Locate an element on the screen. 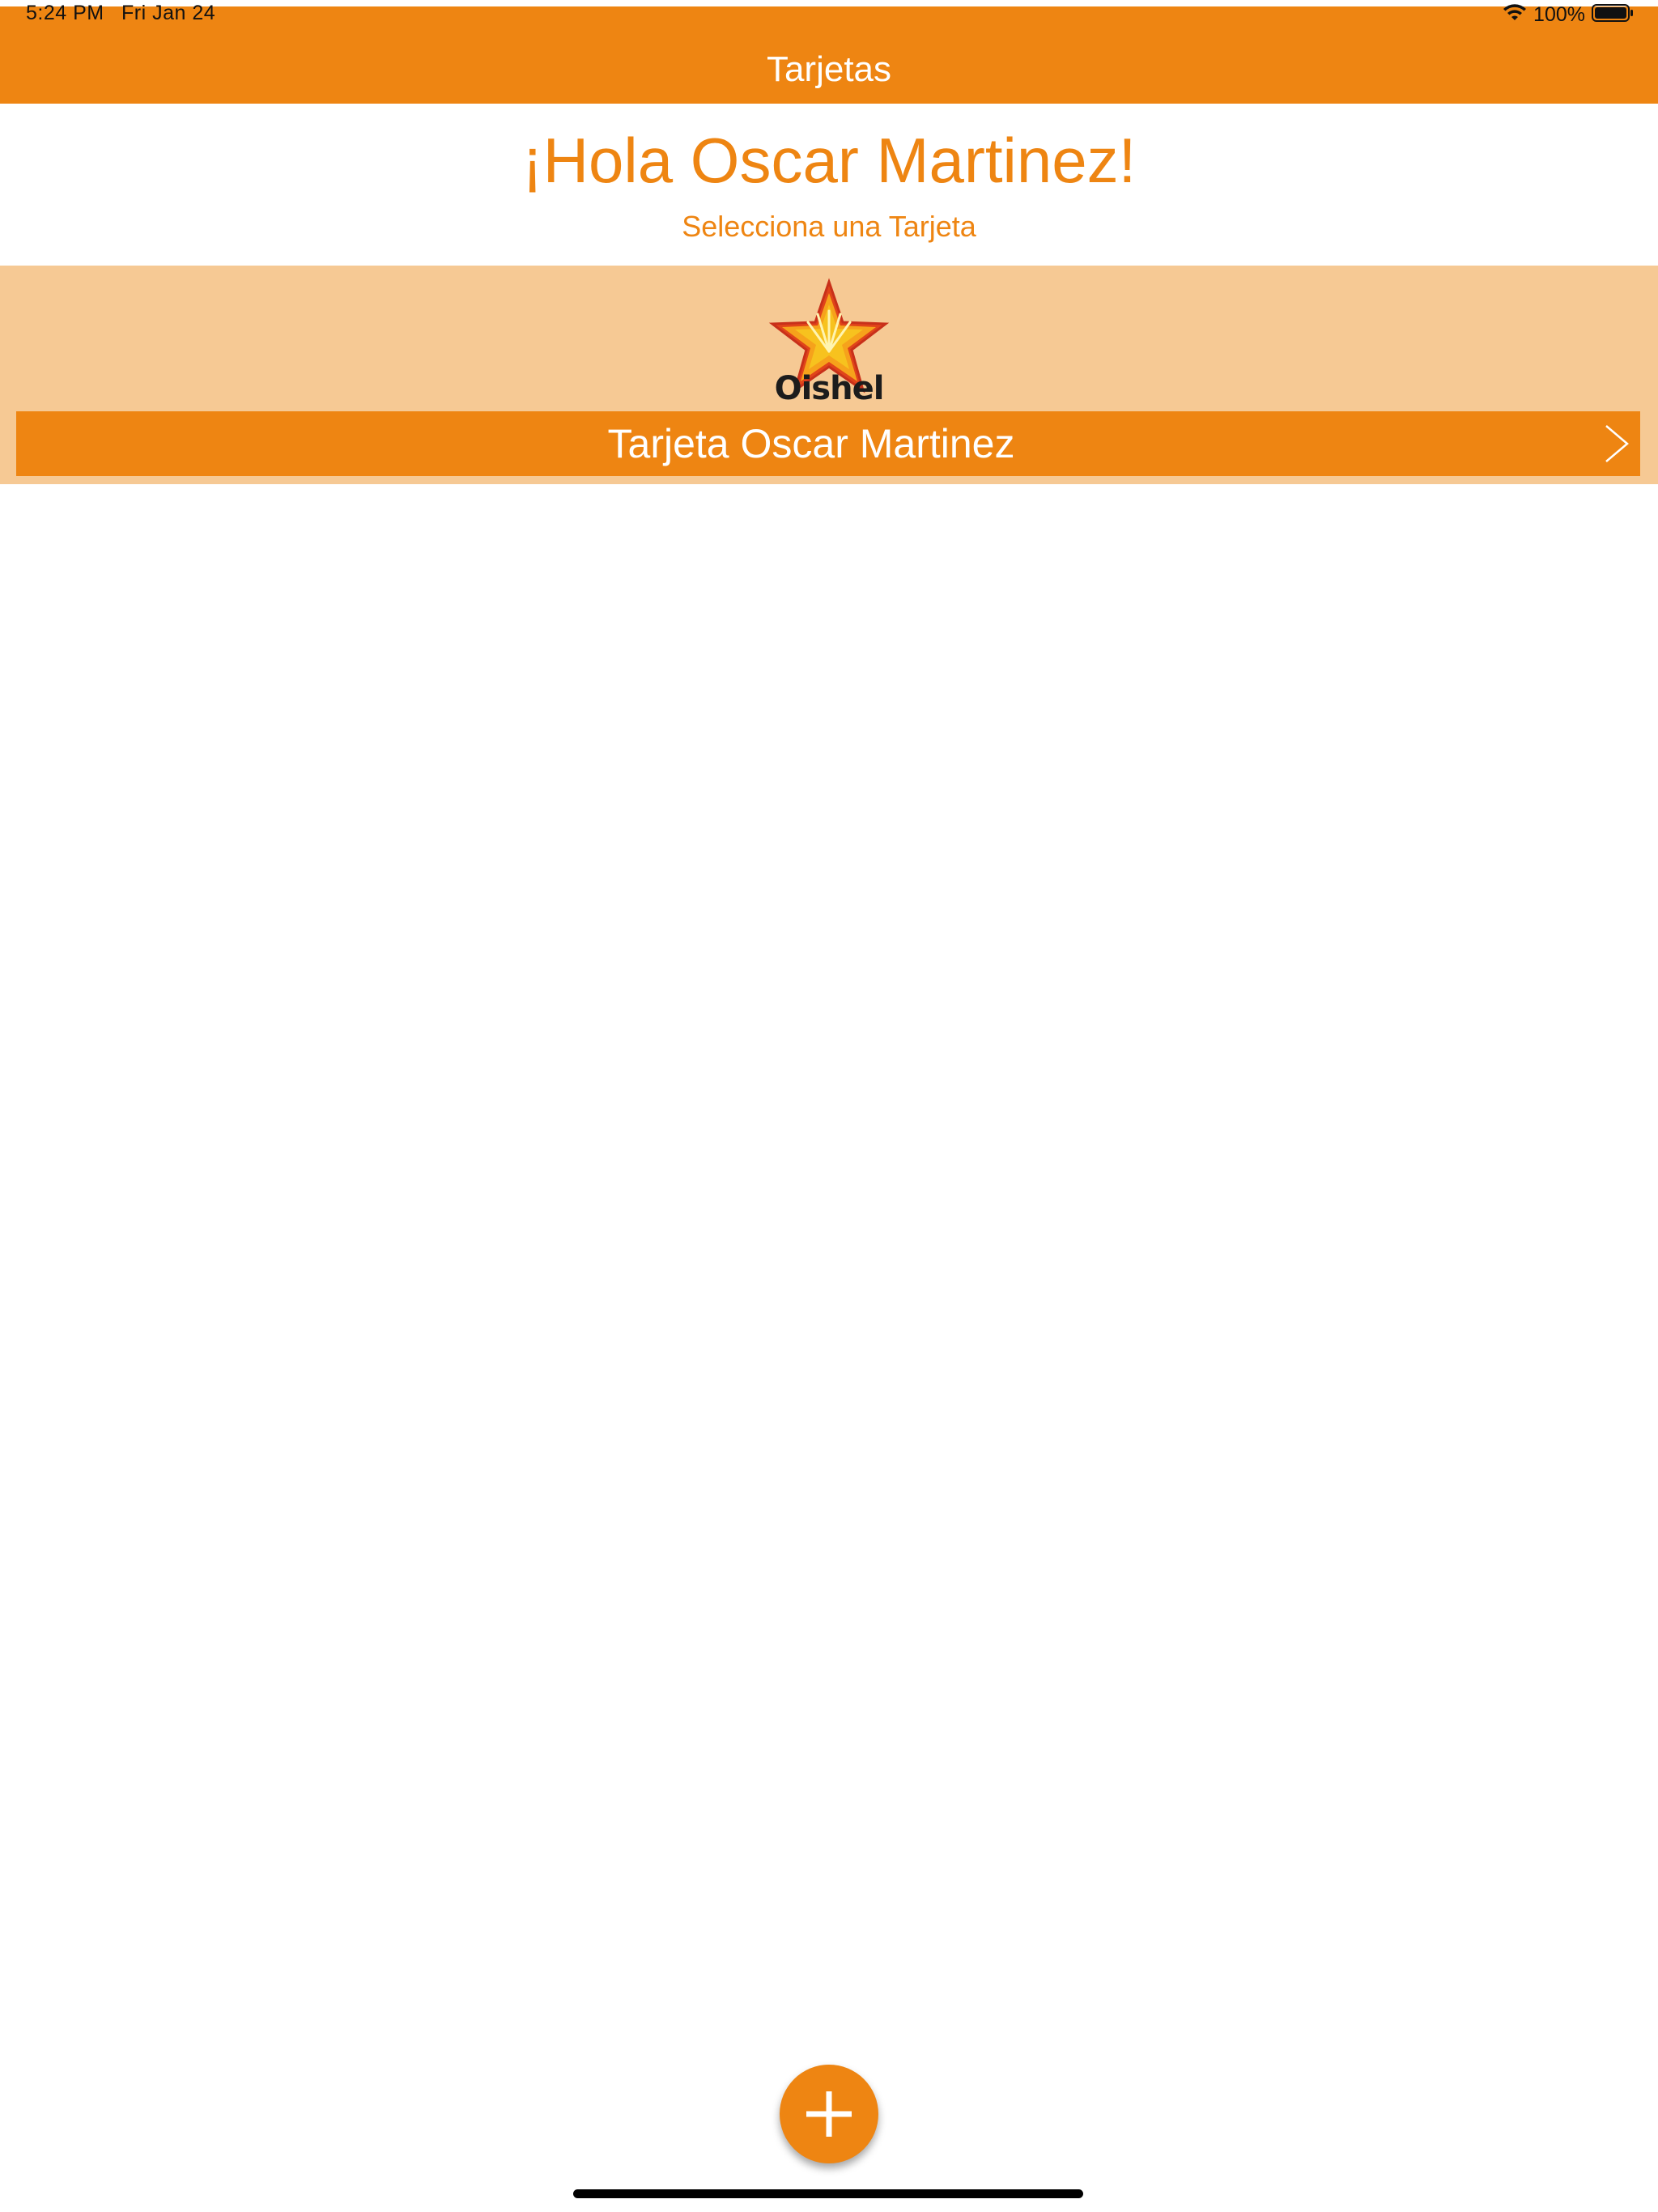 The width and height of the screenshot is (1658, 2212). status-indicators: 100% is located at coordinates (1568, 15).